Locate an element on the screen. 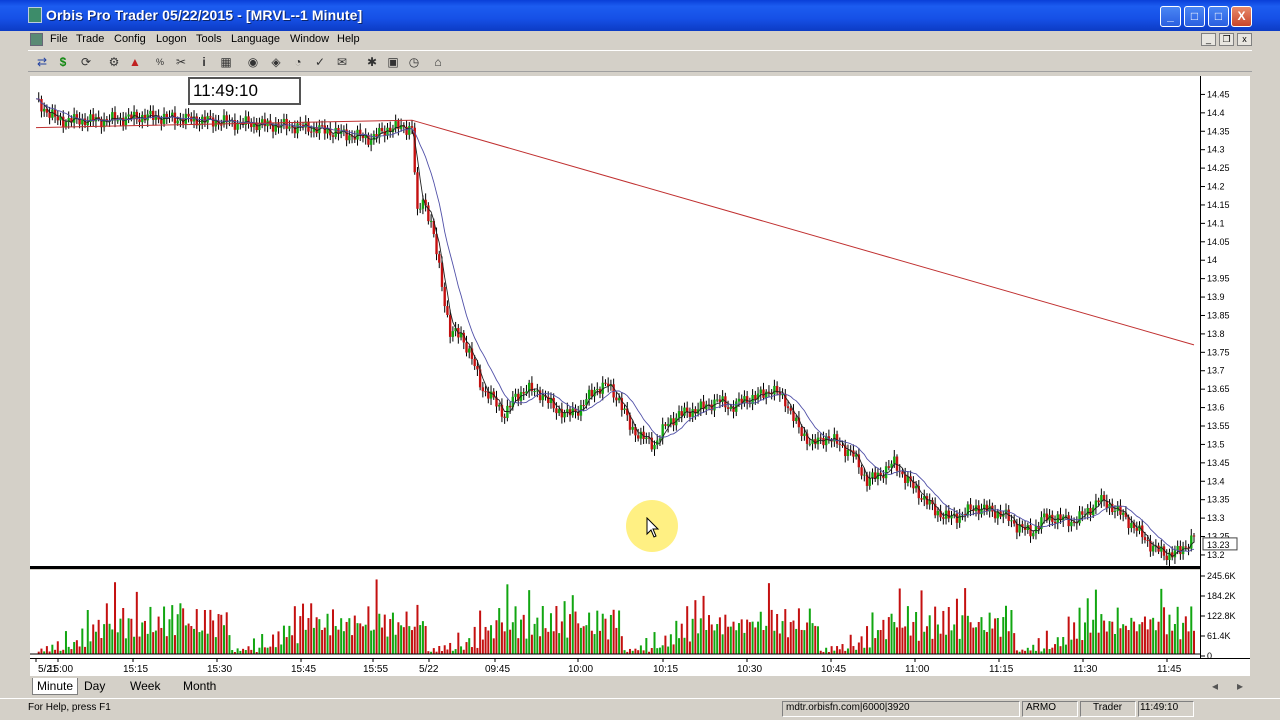 The height and width of the screenshot is (720, 1280). info-icon: i is located at coordinates (204, 62).